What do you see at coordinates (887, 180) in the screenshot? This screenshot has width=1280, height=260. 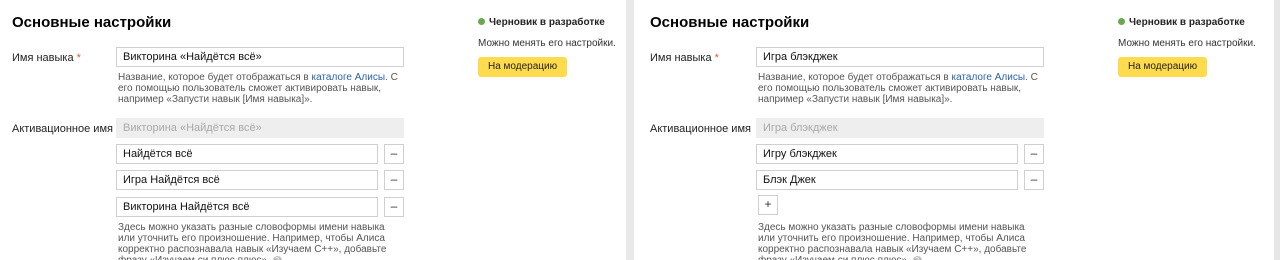 I see `activation-name-input-2: Блэк Джек` at bounding box center [887, 180].